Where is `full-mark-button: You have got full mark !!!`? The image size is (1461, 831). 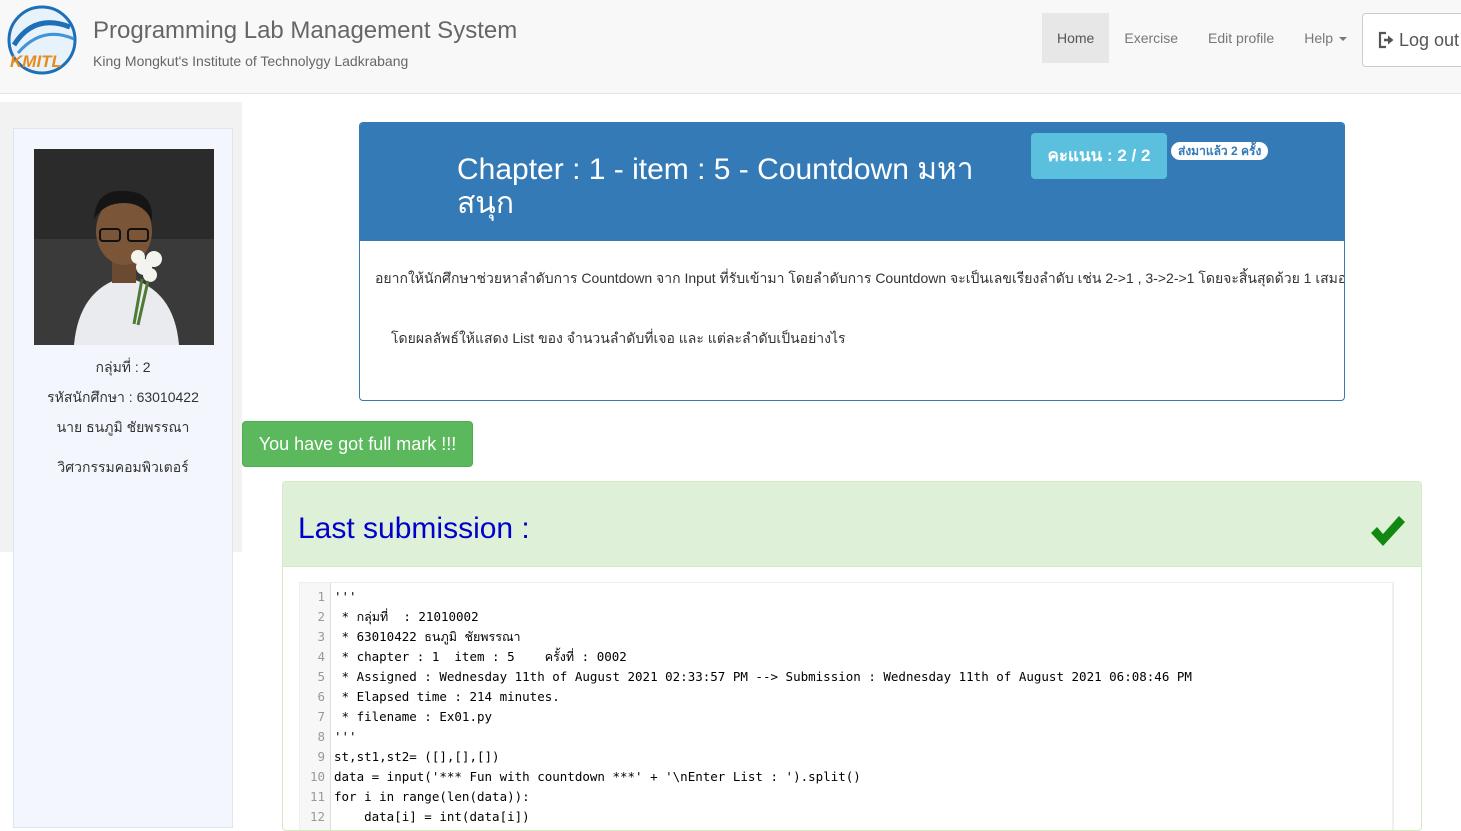
full-mark-button: You have got full mark !!! is located at coordinates (357, 444).